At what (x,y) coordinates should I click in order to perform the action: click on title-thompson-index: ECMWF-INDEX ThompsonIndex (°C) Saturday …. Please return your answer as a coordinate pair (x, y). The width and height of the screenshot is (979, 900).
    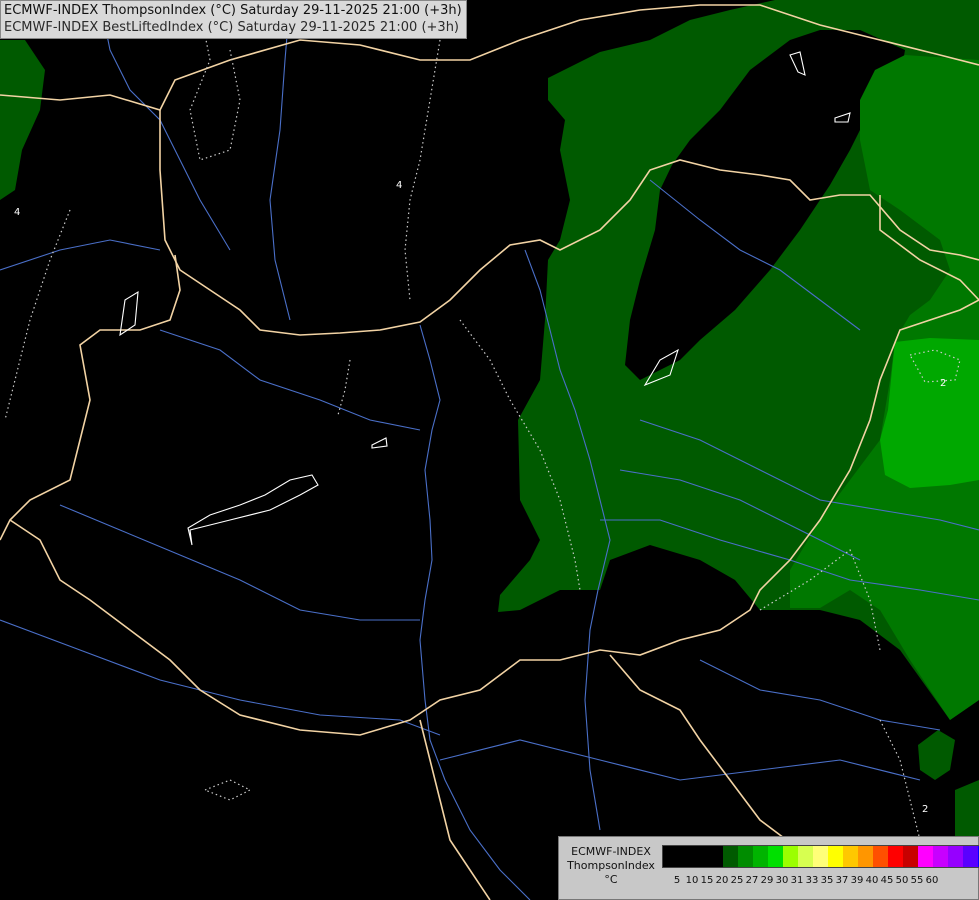
    Looking at the image, I should click on (233, 10).